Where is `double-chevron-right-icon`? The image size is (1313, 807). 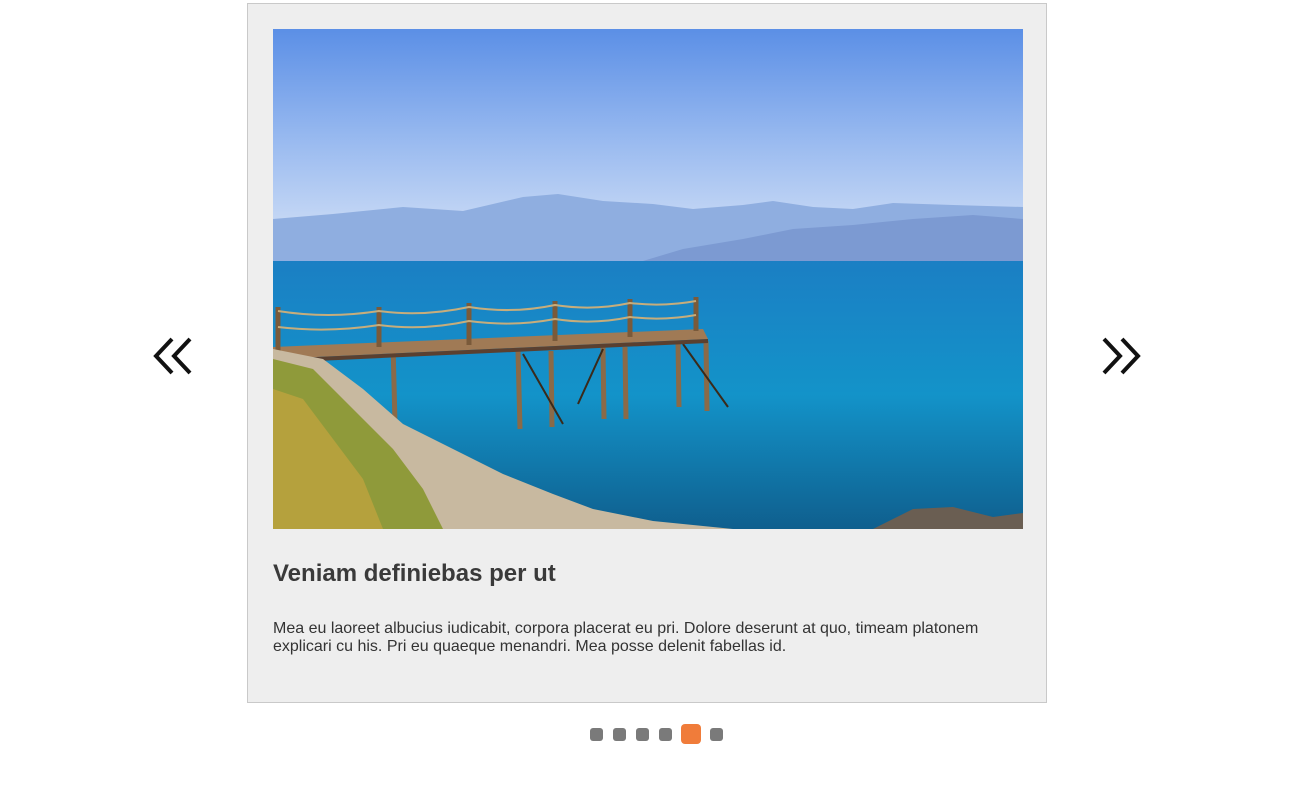
double-chevron-right-icon is located at coordinates (1121, 356).